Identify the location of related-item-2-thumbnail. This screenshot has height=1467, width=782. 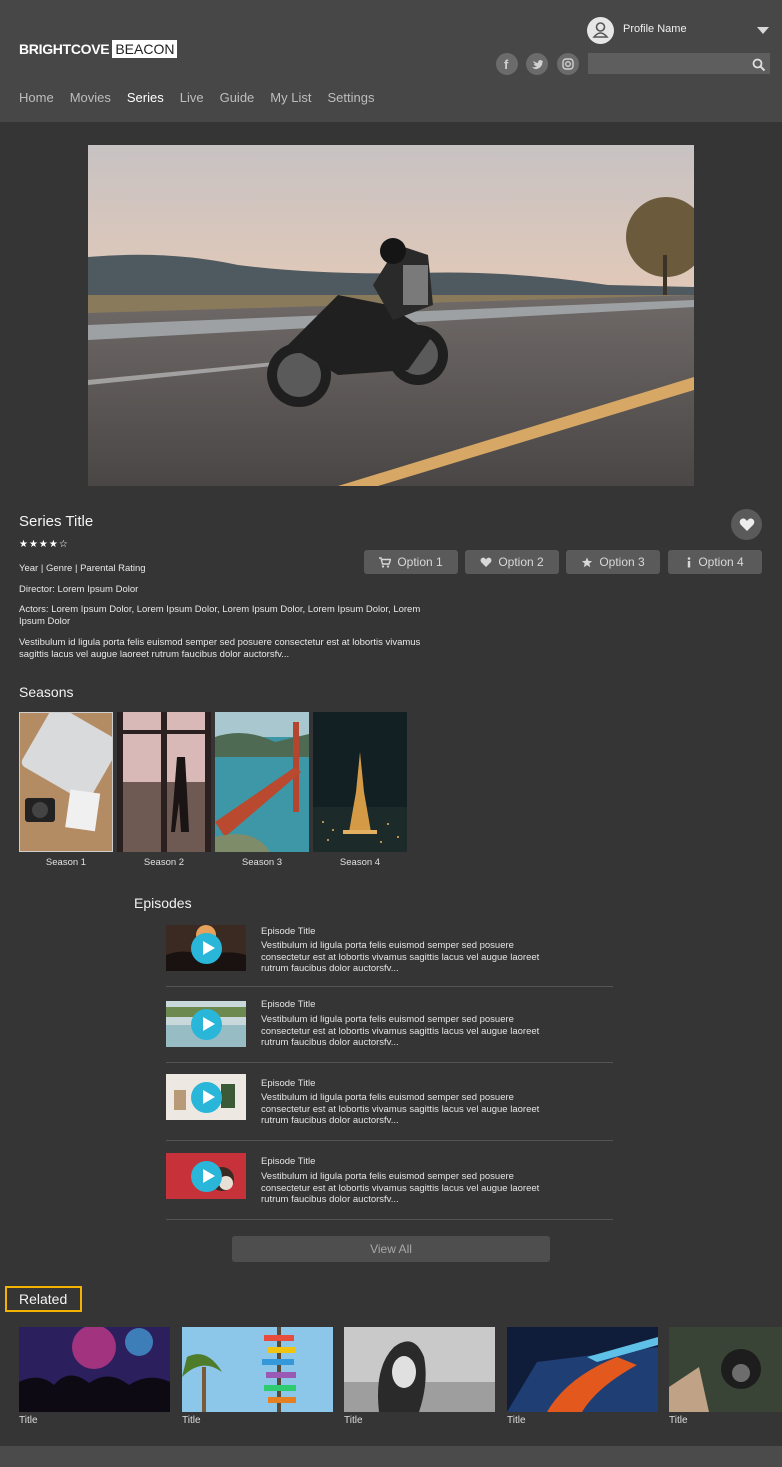
(257, 1369).